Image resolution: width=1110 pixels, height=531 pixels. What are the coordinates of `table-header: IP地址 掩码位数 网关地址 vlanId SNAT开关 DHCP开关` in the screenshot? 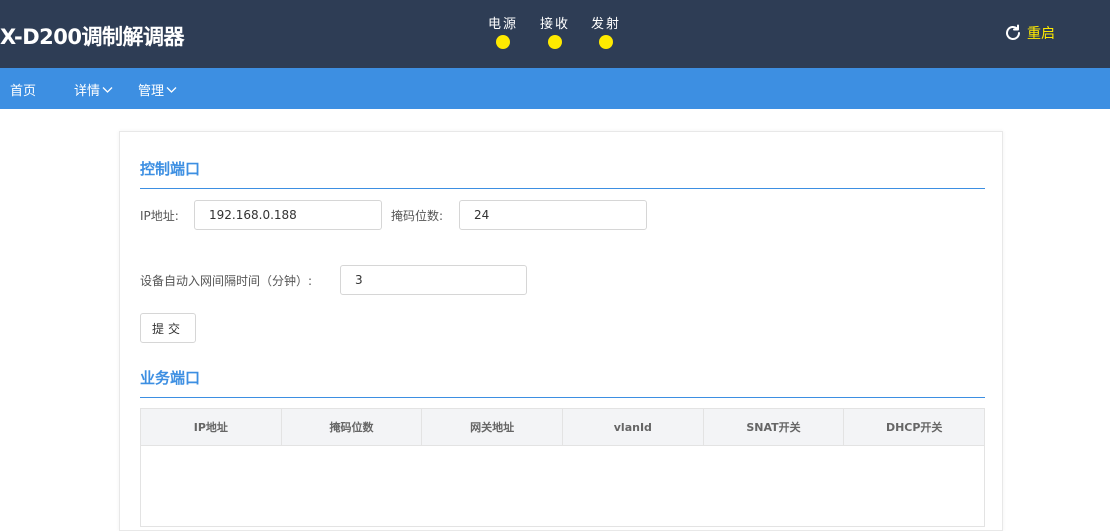 It's located at (562, 427).